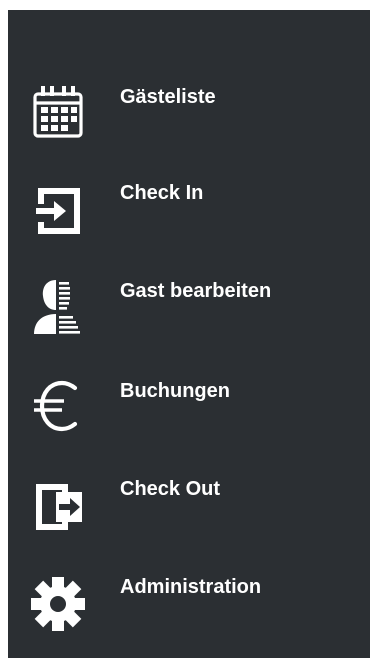 Image resolution: width=374 pixels, height=658 pixels. Describe the element at coordinates (58, 112) in the screenshot. I see `calendar-grid-icon` at that location.